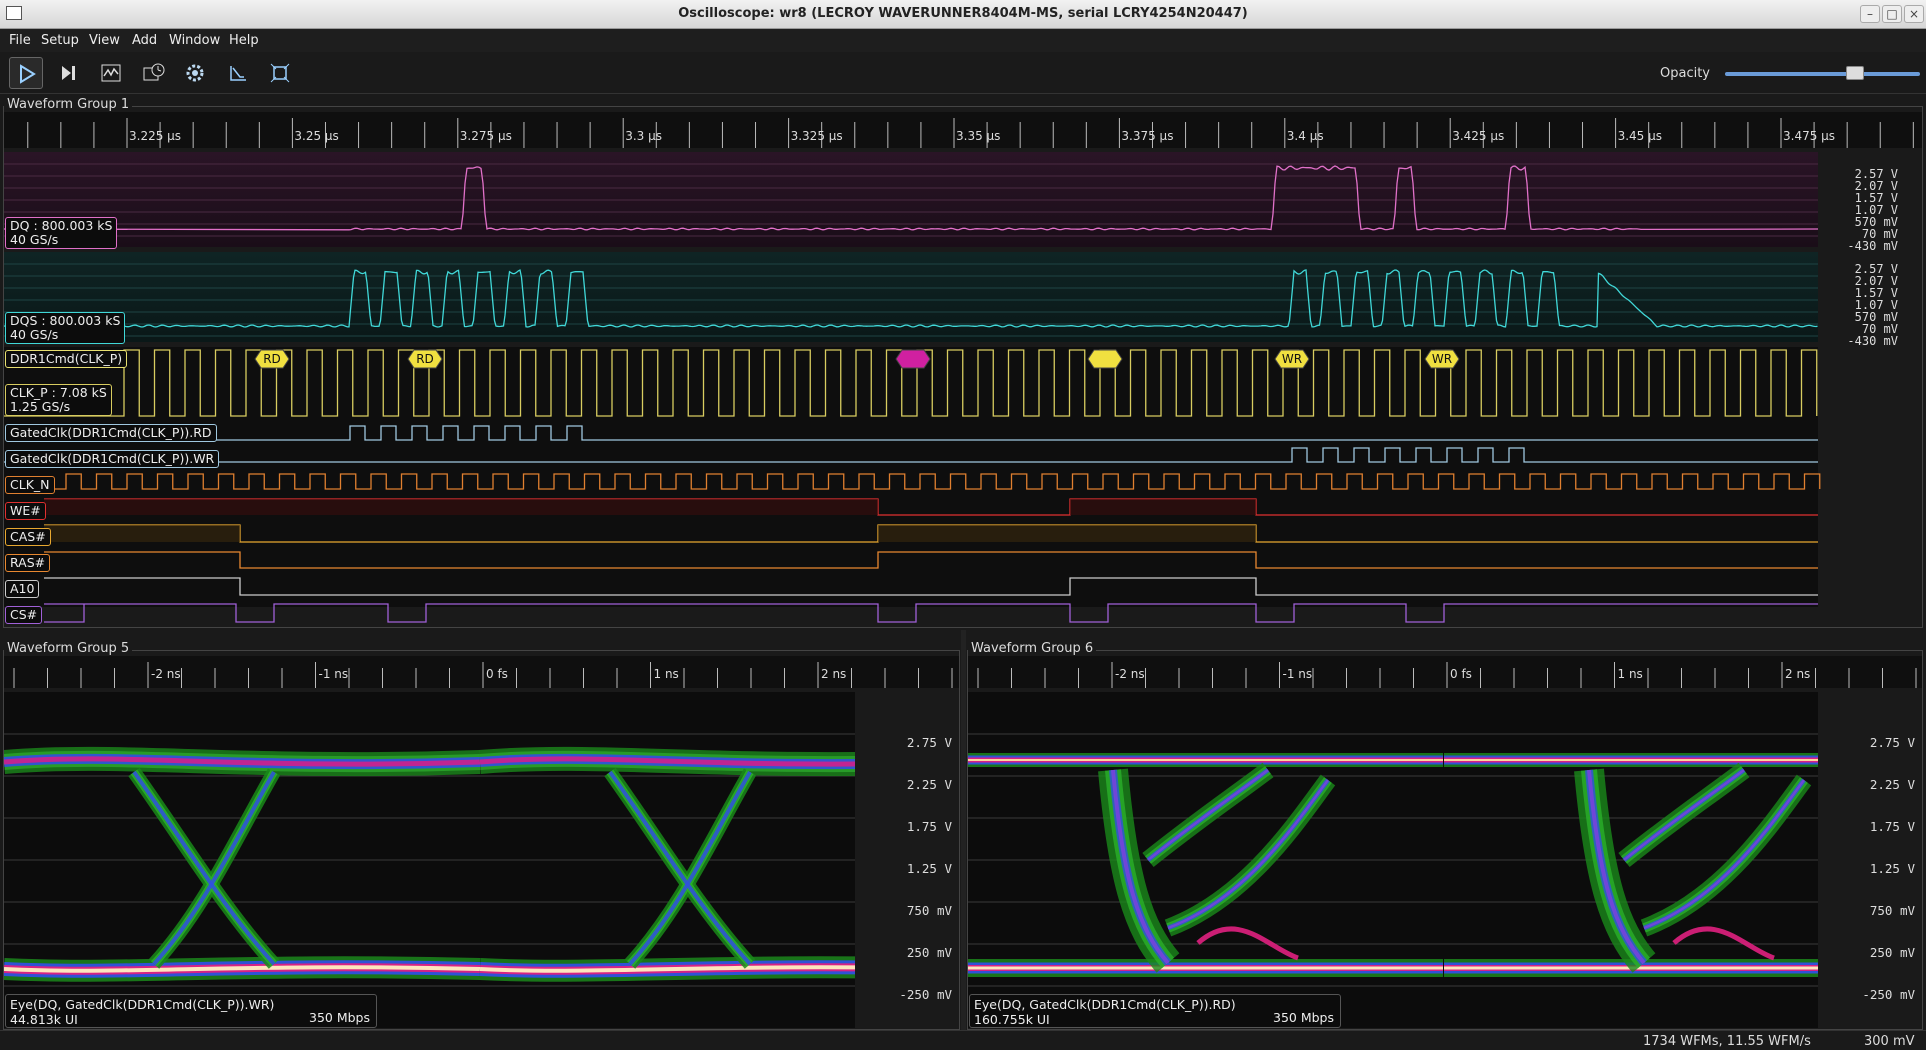 Image resolution: width=1926 pixels, height=1050 pixels. Describe the element at coordinates (104, 40) in the screenshot. I see `menu-view: View` at that location.